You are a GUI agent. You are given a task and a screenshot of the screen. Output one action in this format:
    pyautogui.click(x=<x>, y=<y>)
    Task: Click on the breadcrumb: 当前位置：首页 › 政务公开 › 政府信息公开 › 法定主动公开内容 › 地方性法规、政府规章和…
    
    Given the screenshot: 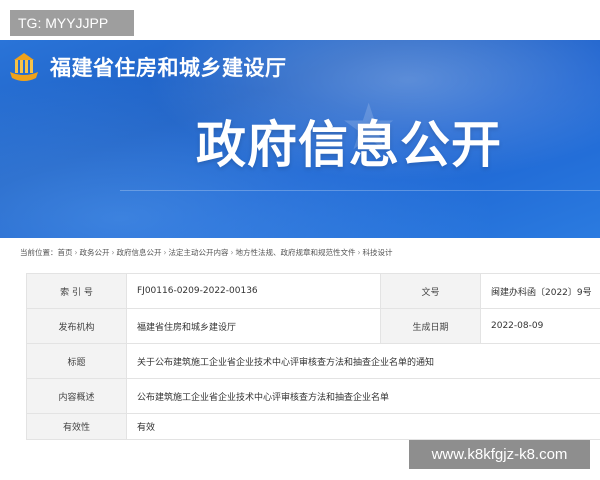 What is the action you would take?
    pyautogui.click(x=206, y=253)
    